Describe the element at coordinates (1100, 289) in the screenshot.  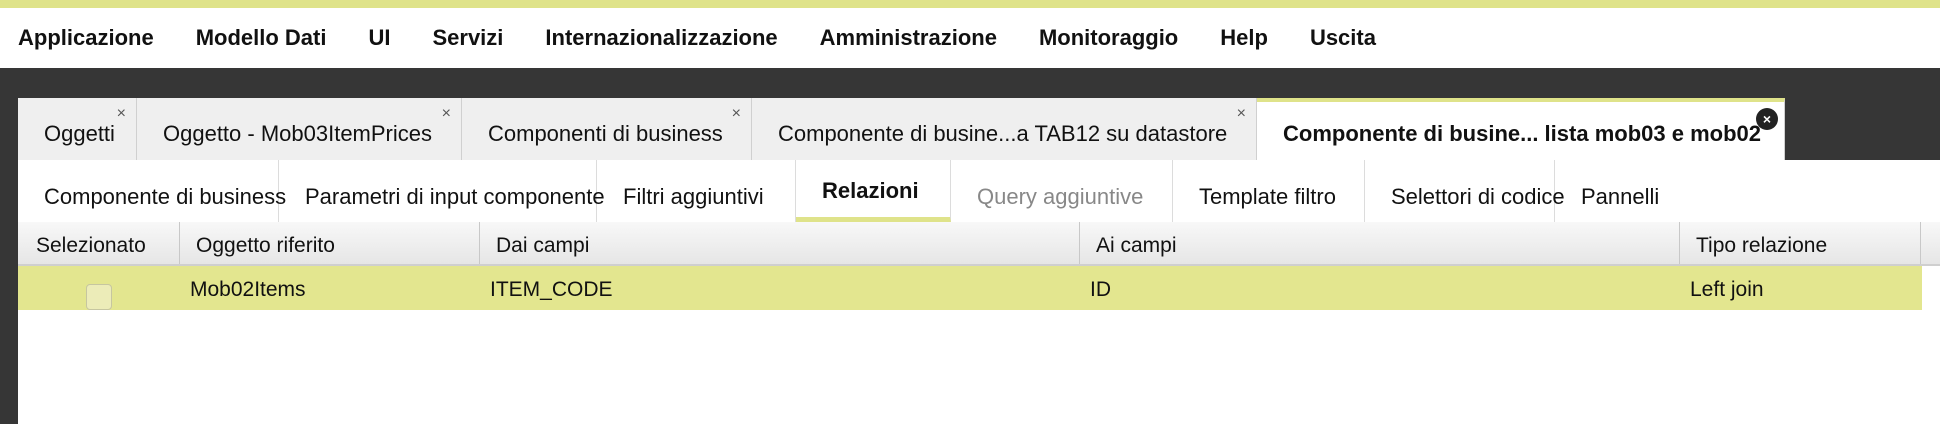
I see `cell-ai-campi: ID` at that location.